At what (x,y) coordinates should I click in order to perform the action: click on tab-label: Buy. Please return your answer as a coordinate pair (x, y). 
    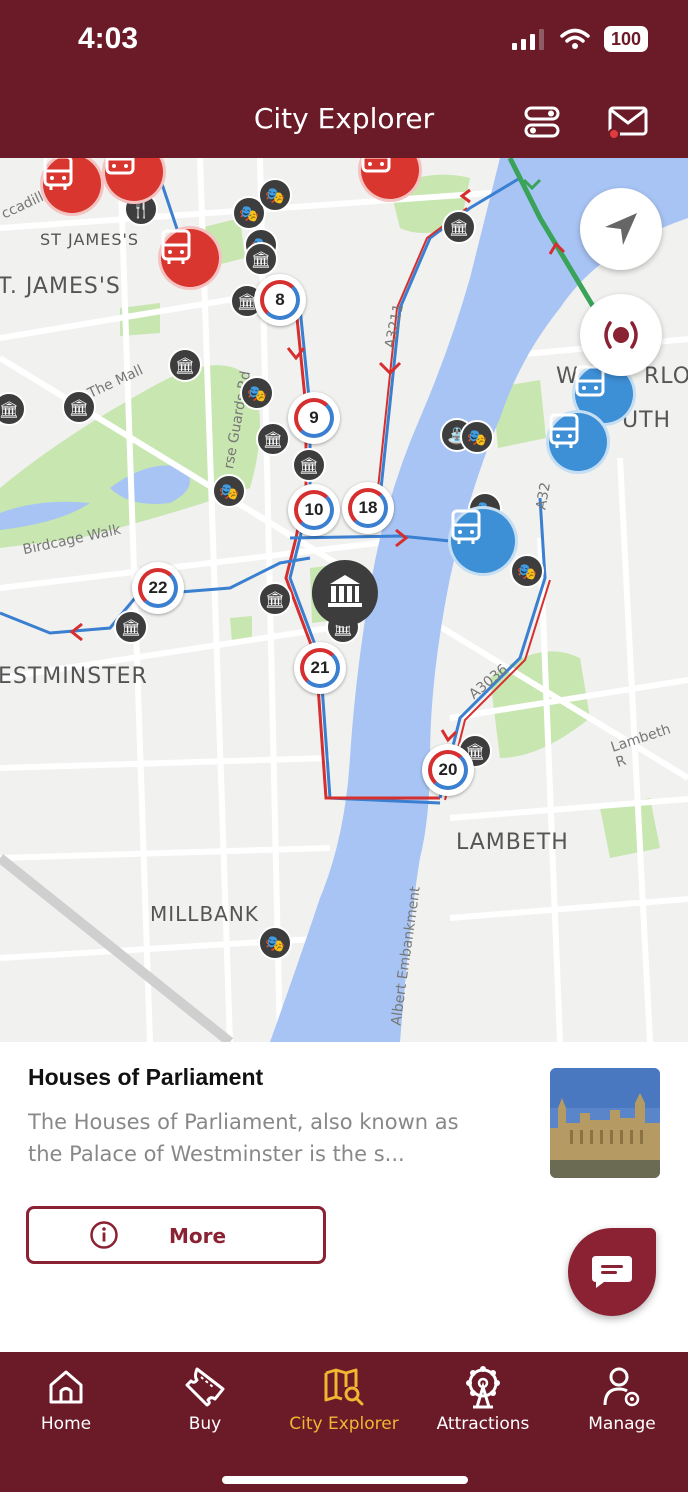
    Looking at the image, I should click on (205, 1424).